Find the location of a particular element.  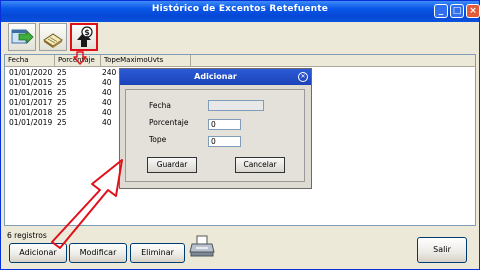

cancel-button-label: Cancelar is located at coordinates (260, 164).